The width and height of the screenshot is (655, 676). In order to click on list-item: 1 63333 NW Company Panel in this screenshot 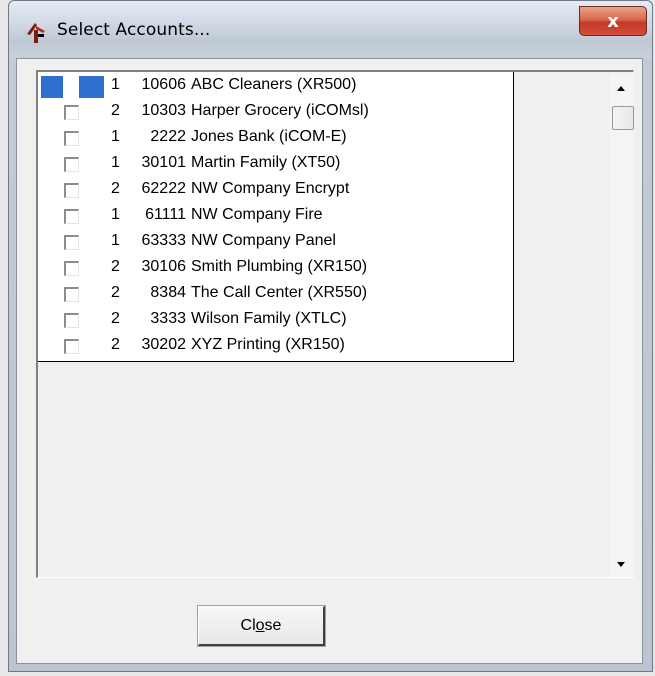, I will do `click(275, 240)`.